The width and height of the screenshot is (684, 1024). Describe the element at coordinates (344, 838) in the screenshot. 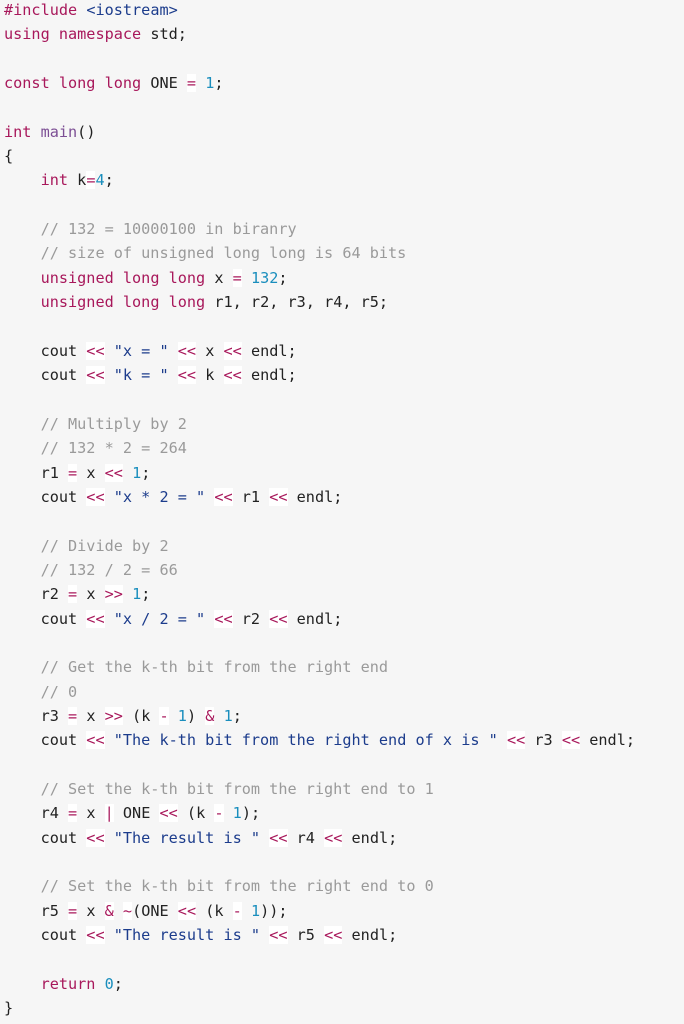

I see `code-line: cout << "The result is " << r4 << endl;` at that location.